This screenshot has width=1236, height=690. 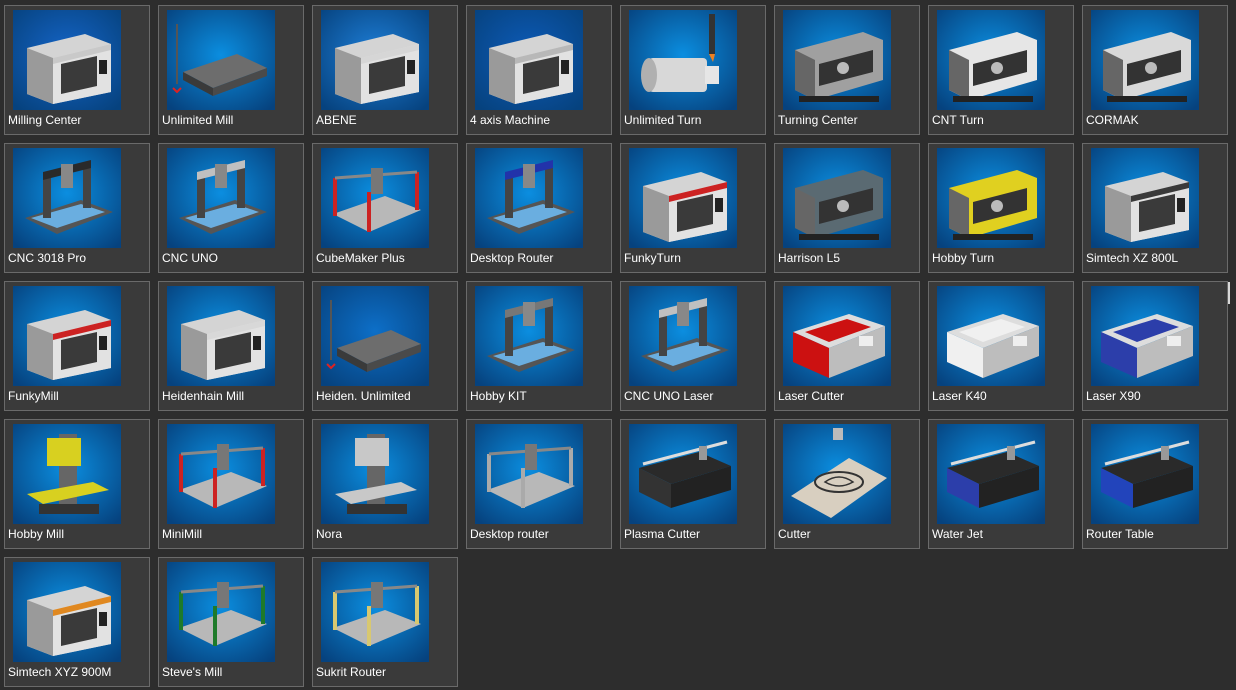 What do you see at coordinates (683, 336) in the screenshot?
I see `cnc-uno-laser-icon` at bounding box center [683, 336].